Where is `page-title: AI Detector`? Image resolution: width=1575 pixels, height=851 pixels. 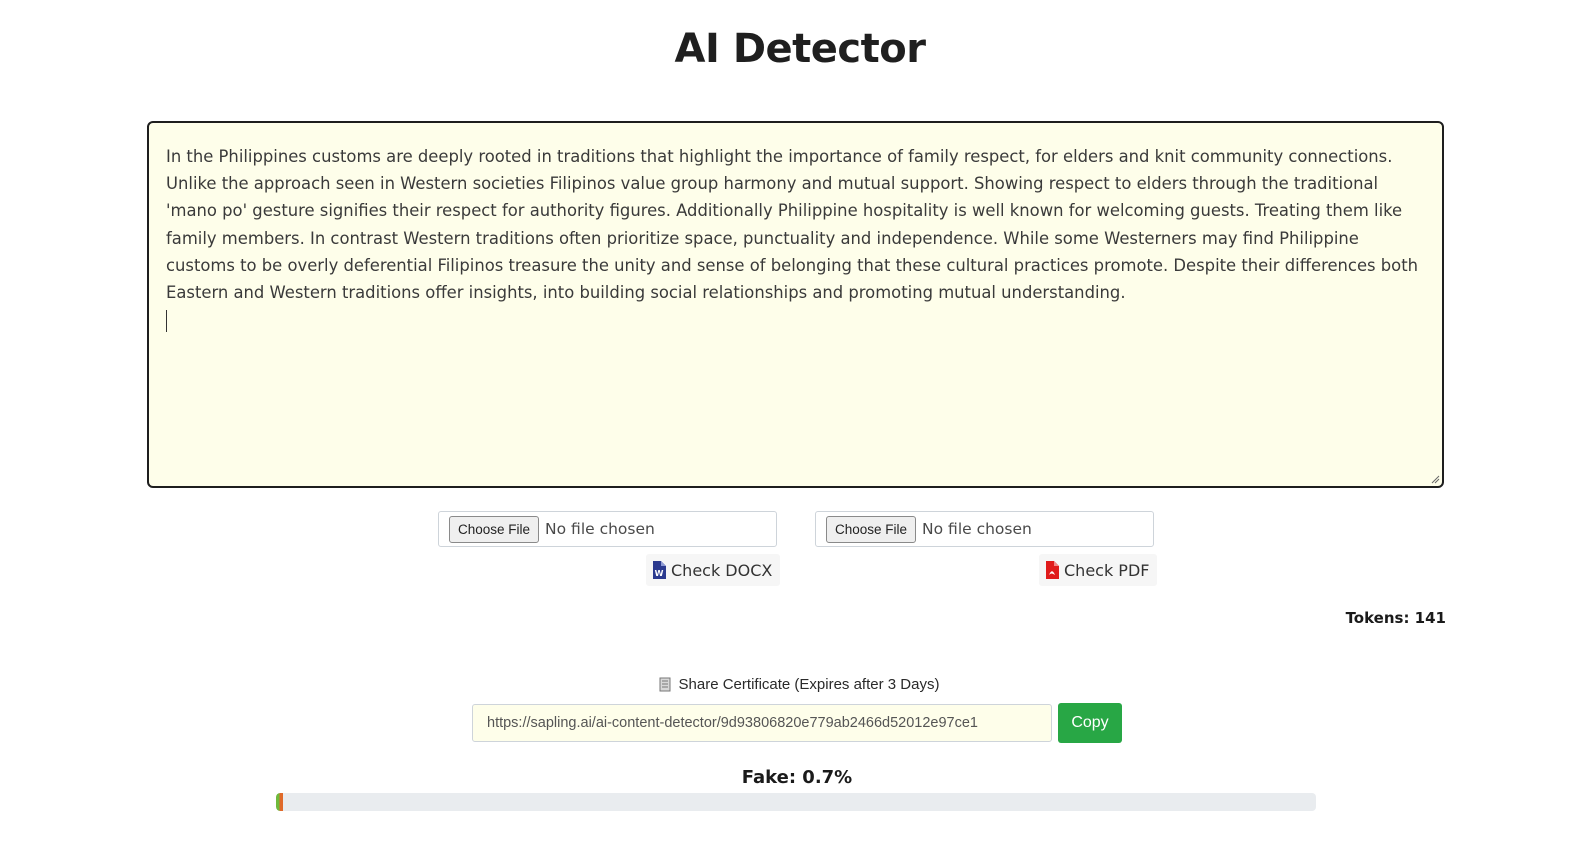 page-title: AI Detector is located at coordinates (800, 49).